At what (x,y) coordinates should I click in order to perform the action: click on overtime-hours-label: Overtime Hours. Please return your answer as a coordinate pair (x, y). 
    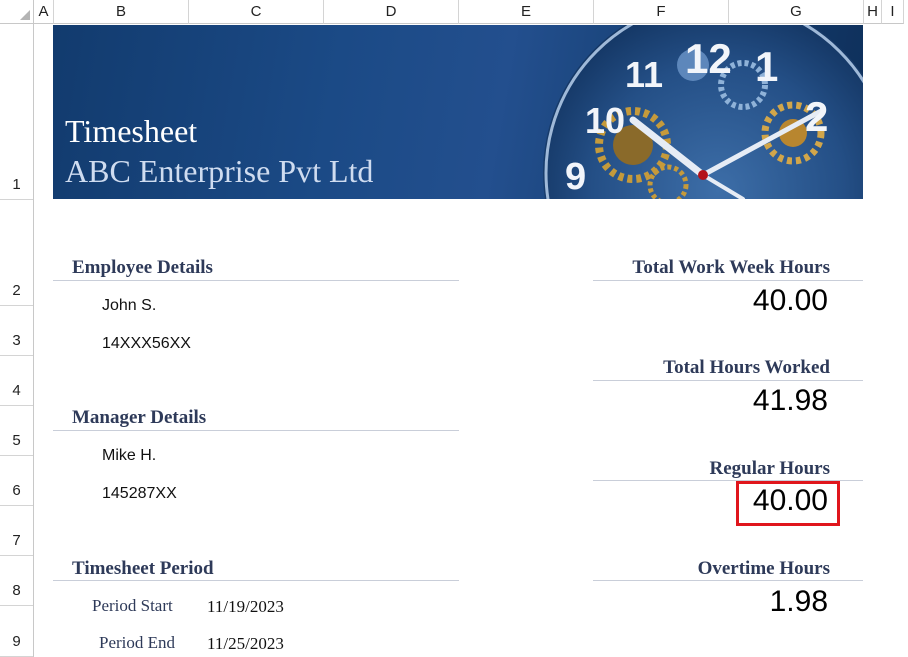
    Looking at the image, I should click on (763, 568).